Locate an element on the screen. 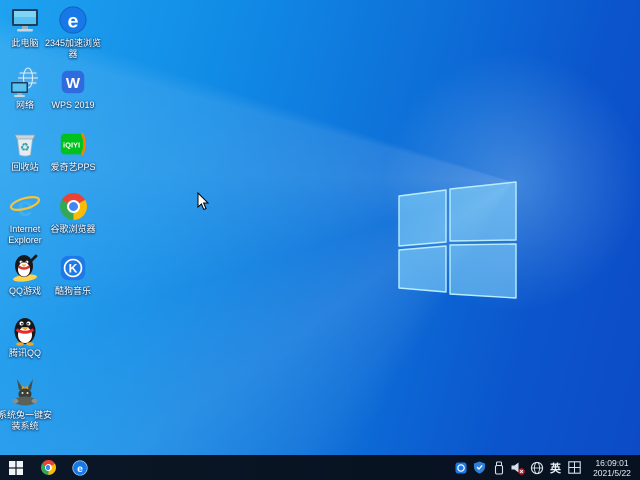  tray-kugou-button is located at coordinates (460, 467).